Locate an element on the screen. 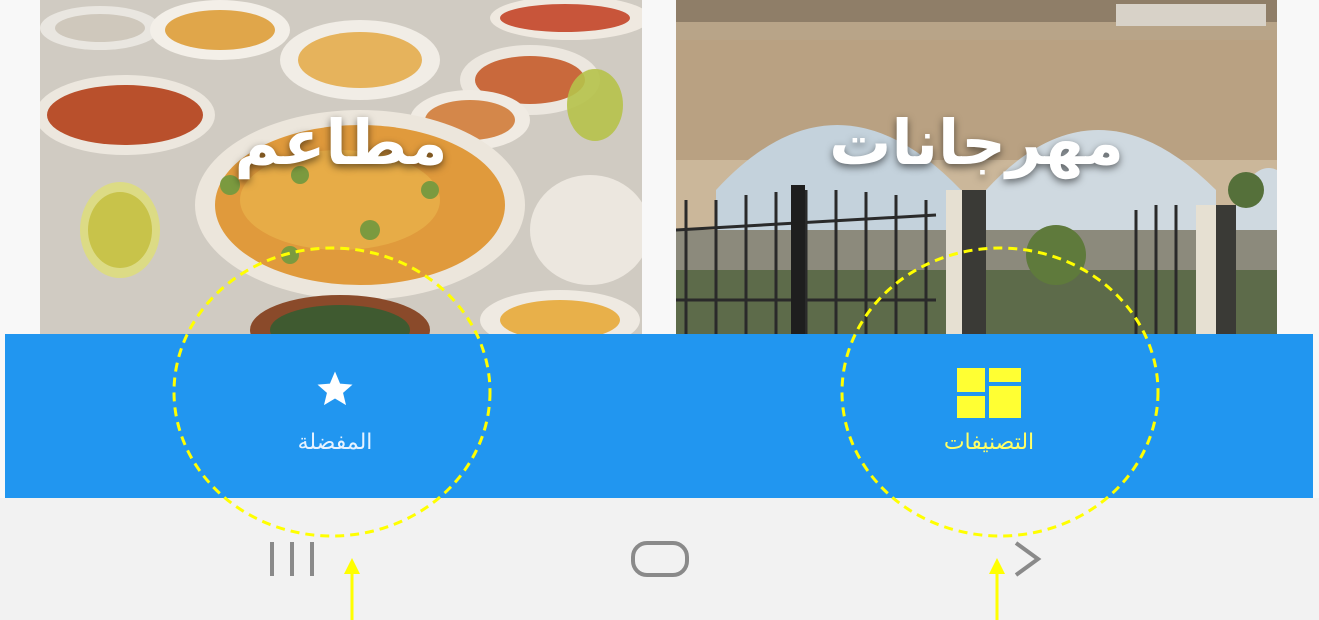 This screenshot has width=1319, height=620. nav-item-categories: التصنيفات is located at coordinates (989, 416).